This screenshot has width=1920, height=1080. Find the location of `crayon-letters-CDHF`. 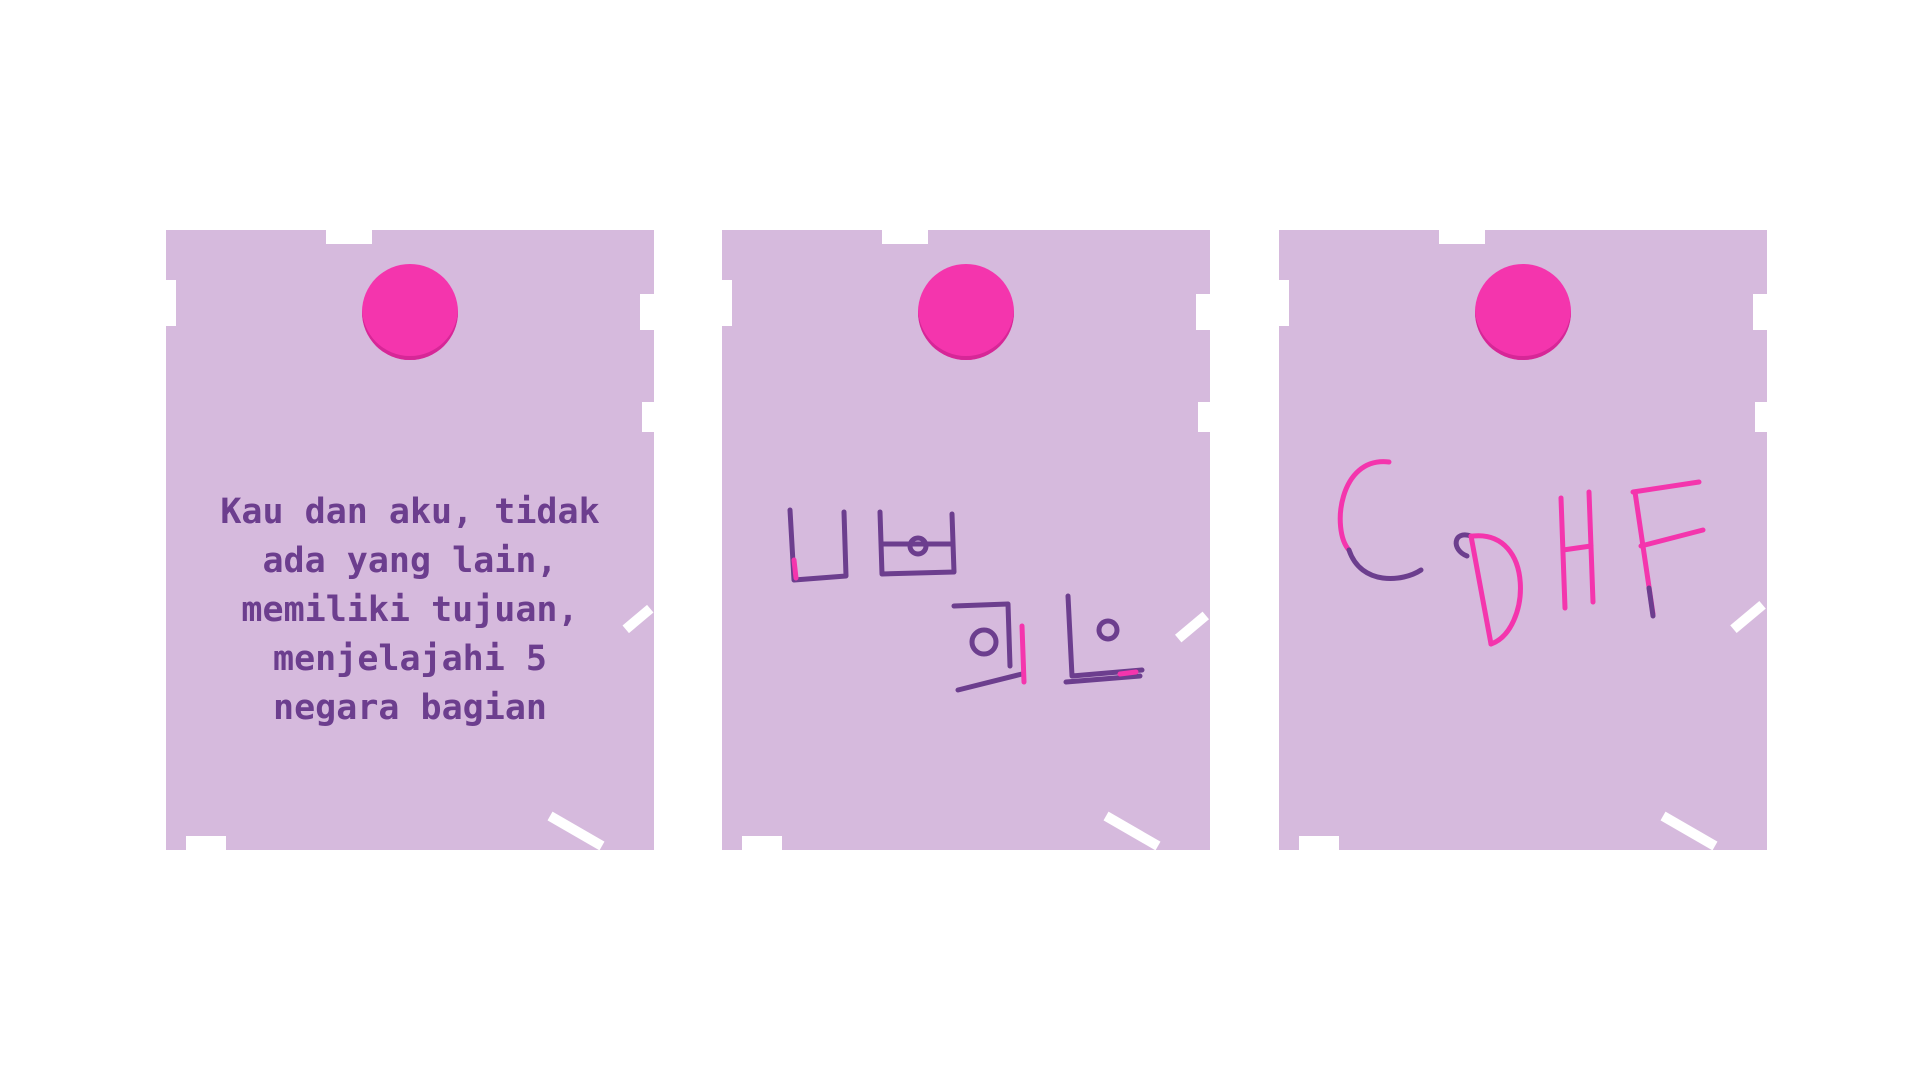

crayon-letters-CDHF is located at coordinates (1521, 553).